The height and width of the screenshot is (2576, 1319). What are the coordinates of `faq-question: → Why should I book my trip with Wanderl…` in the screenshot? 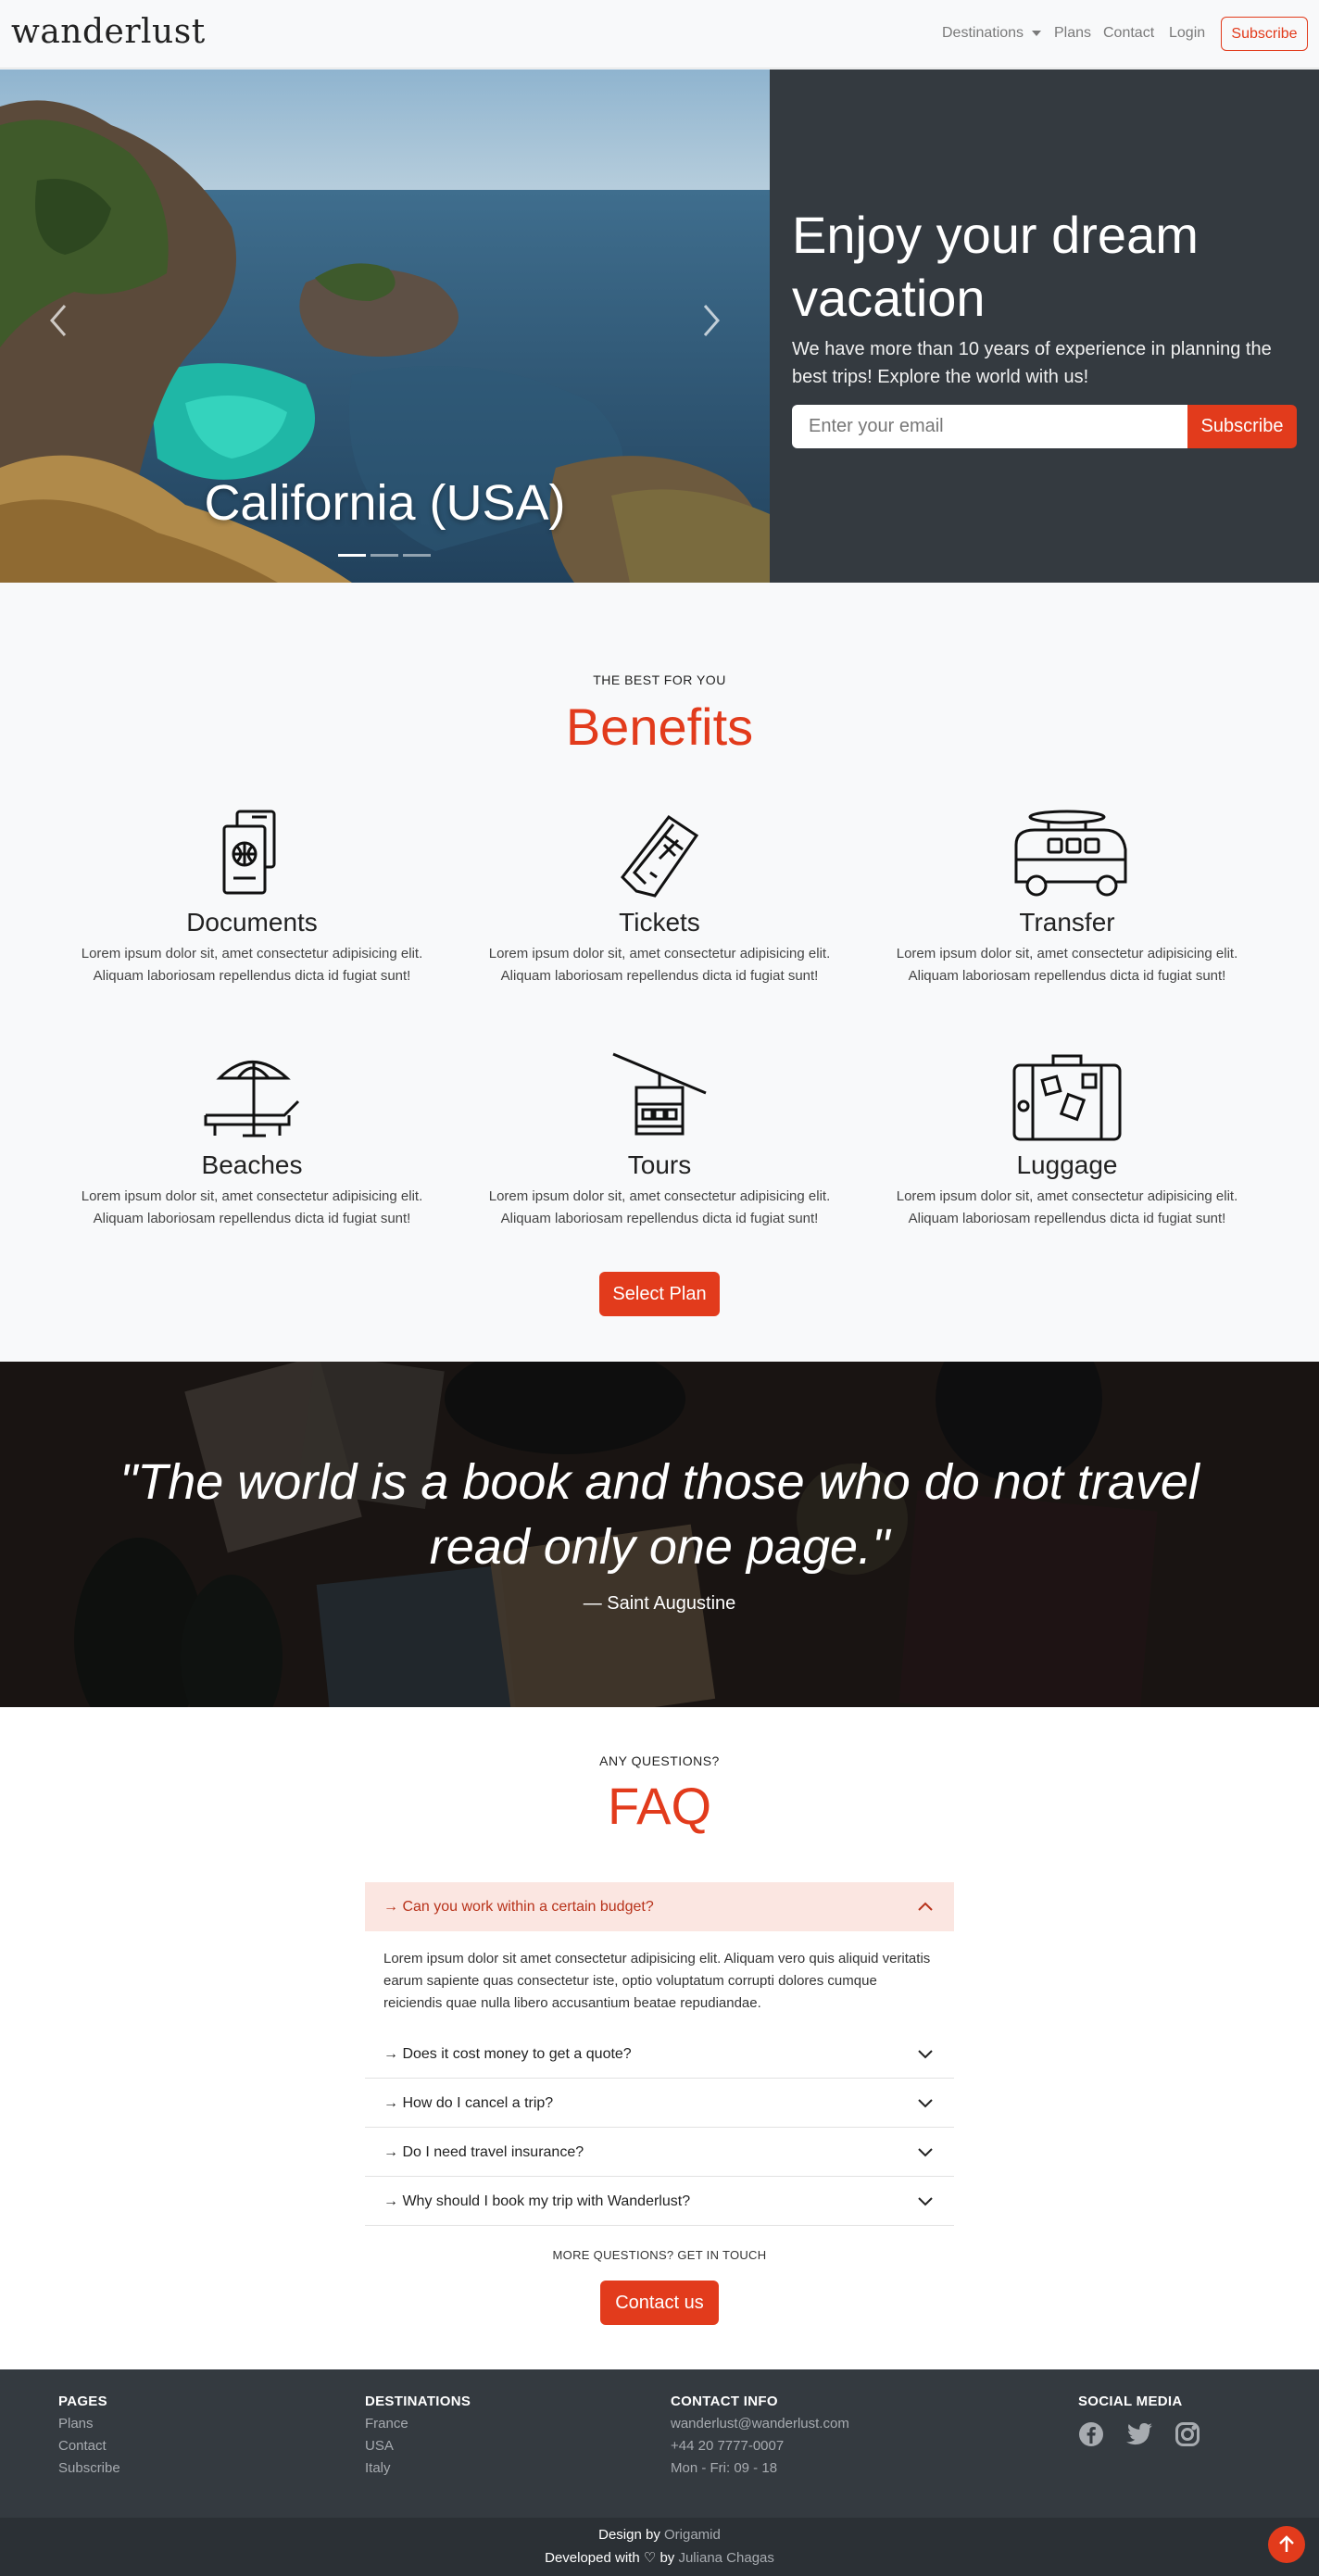 It's located at (537, 2201).